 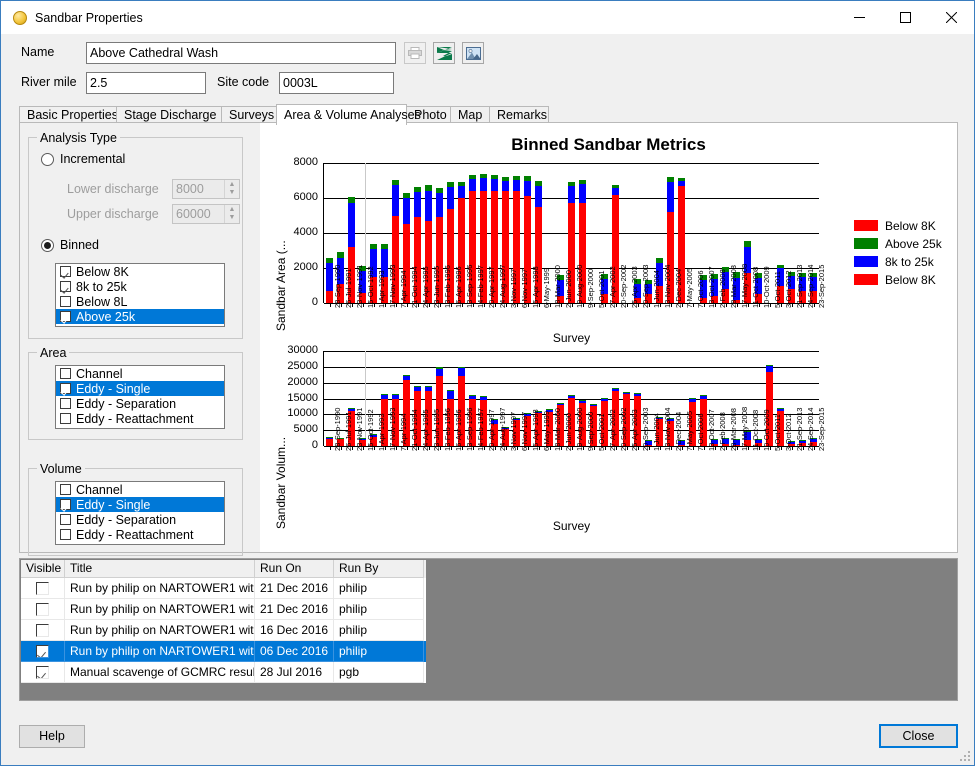 What do you see at coordinates (524, 288) in the screenshot?
I see `x-tick-label: 6-Nov-1997` at bounding box center [524, 288].